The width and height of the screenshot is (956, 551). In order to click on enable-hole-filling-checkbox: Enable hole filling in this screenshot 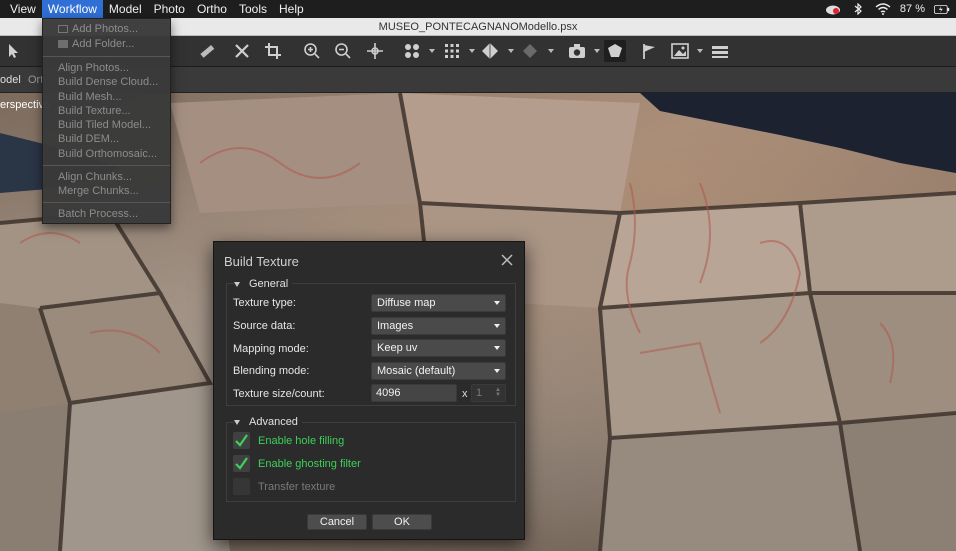, I will do `click(288, 440)`.